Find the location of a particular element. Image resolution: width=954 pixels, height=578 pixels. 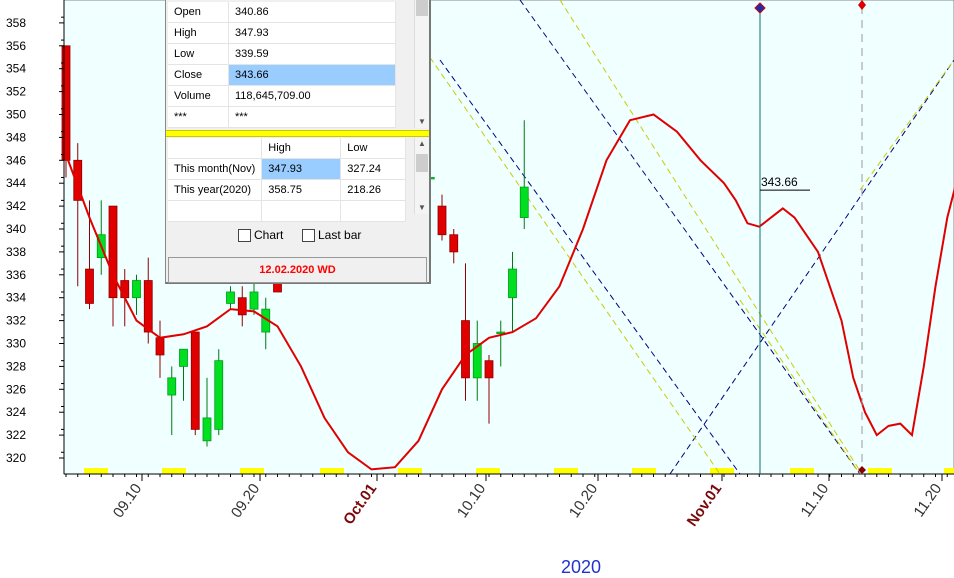

ohlc-row: Volume 118,645,709.00 is located at coordinates (282, 96).